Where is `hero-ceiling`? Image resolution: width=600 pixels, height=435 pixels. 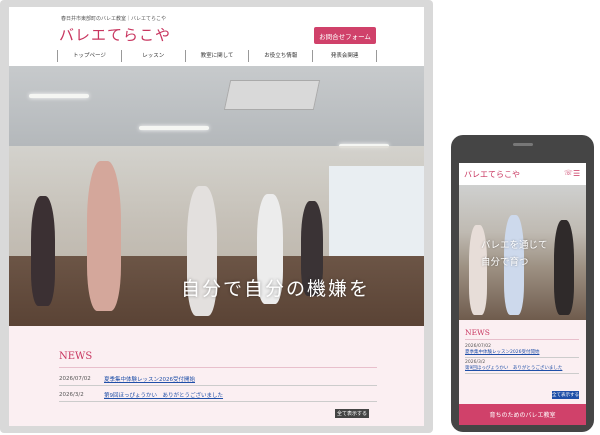 hero-ceiling is located at coordinates (216, 106).